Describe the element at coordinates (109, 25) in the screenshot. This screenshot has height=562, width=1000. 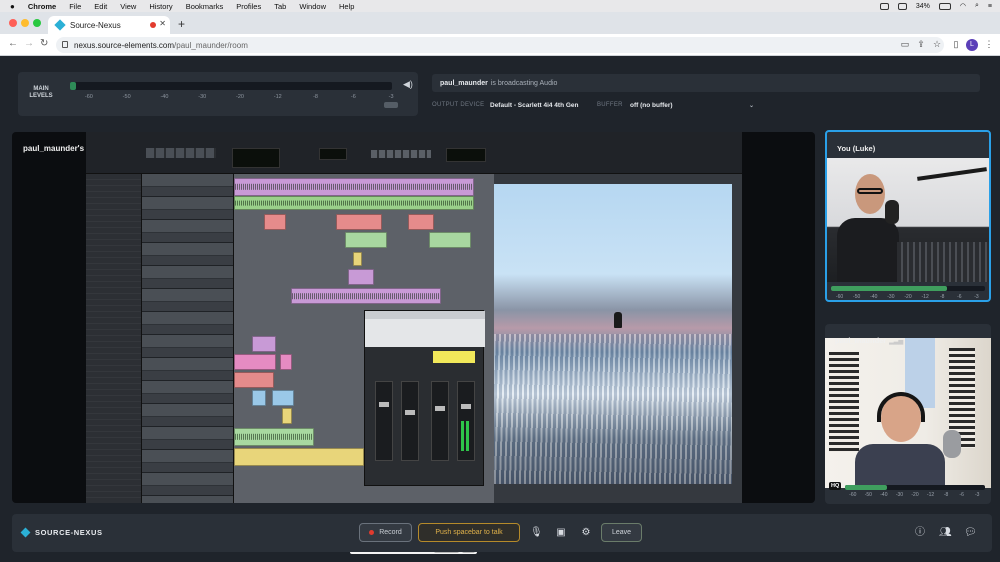
I see `browser-tab: Source-Nexus ✕` at that location.